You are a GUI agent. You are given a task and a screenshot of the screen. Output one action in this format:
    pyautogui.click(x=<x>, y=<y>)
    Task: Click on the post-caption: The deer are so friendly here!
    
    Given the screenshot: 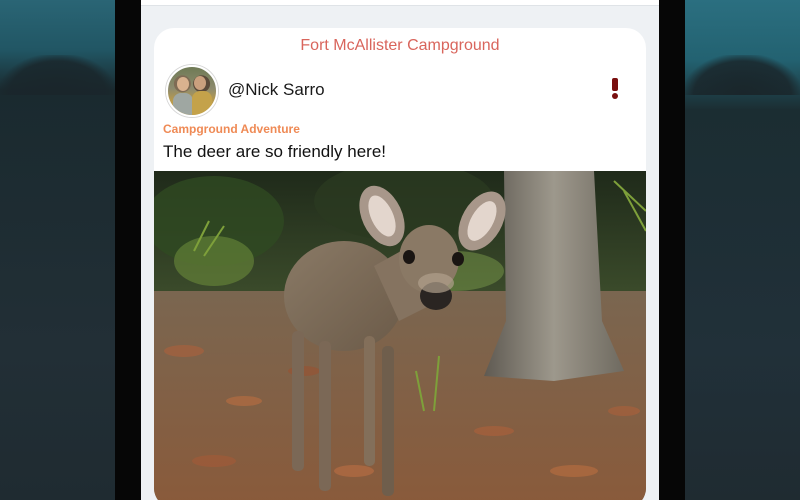 What is the action you would take?
    pyautogui.click(x=275, y=151)
    